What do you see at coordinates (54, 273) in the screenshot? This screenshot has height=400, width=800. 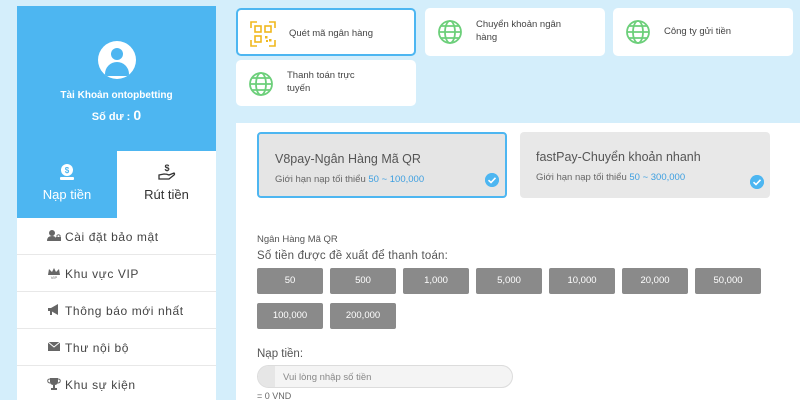 I see `vip-crown-icon: VIP` at bounding box center [54, 273].